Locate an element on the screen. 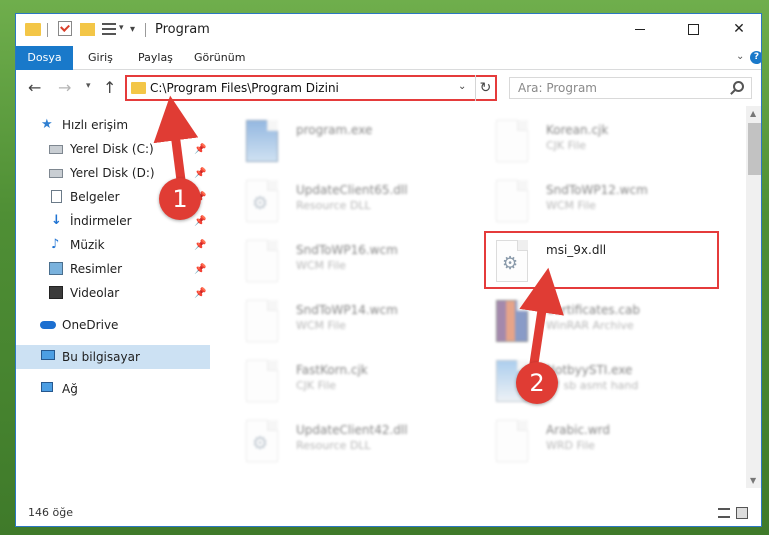 This screenshot has width=769, height=535. tab-share: Paylaş is located at coordinates (155, 58).